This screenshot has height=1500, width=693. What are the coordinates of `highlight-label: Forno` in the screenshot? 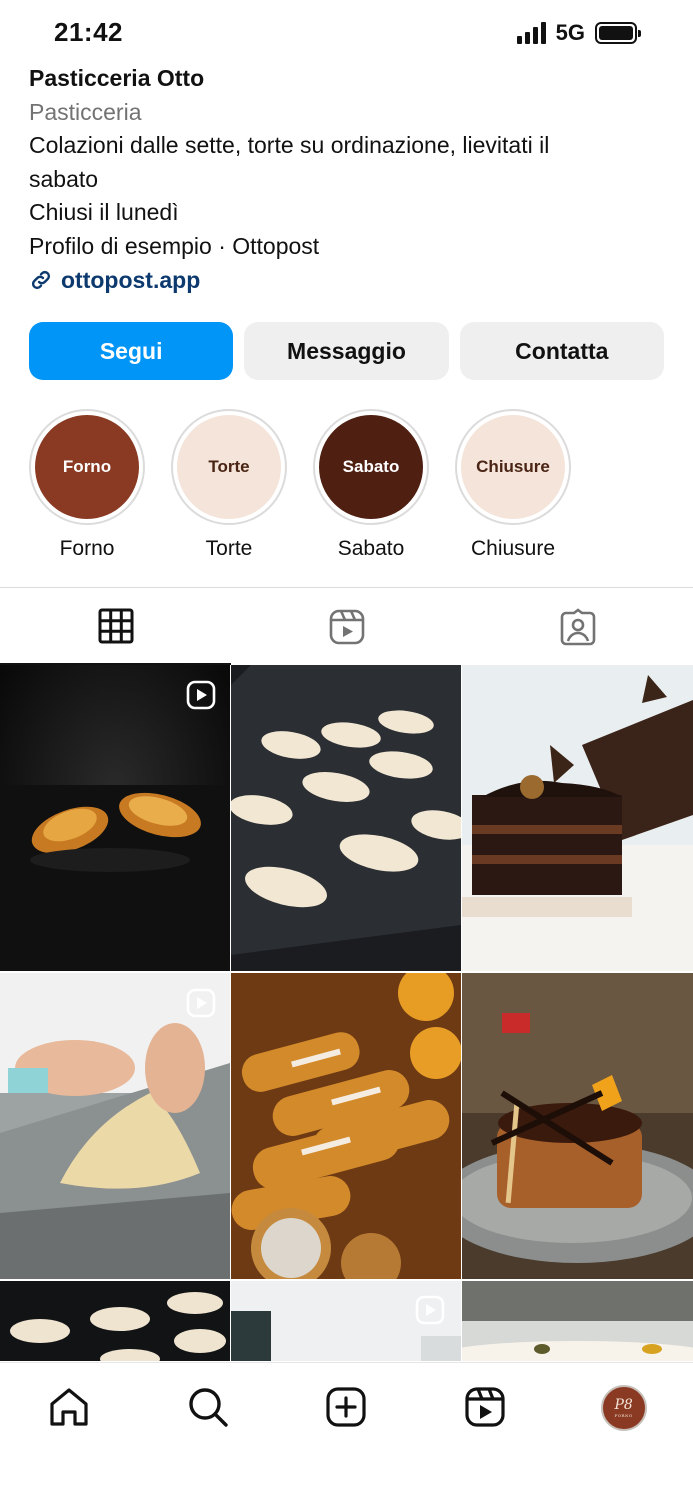 It's located at (87, 548).